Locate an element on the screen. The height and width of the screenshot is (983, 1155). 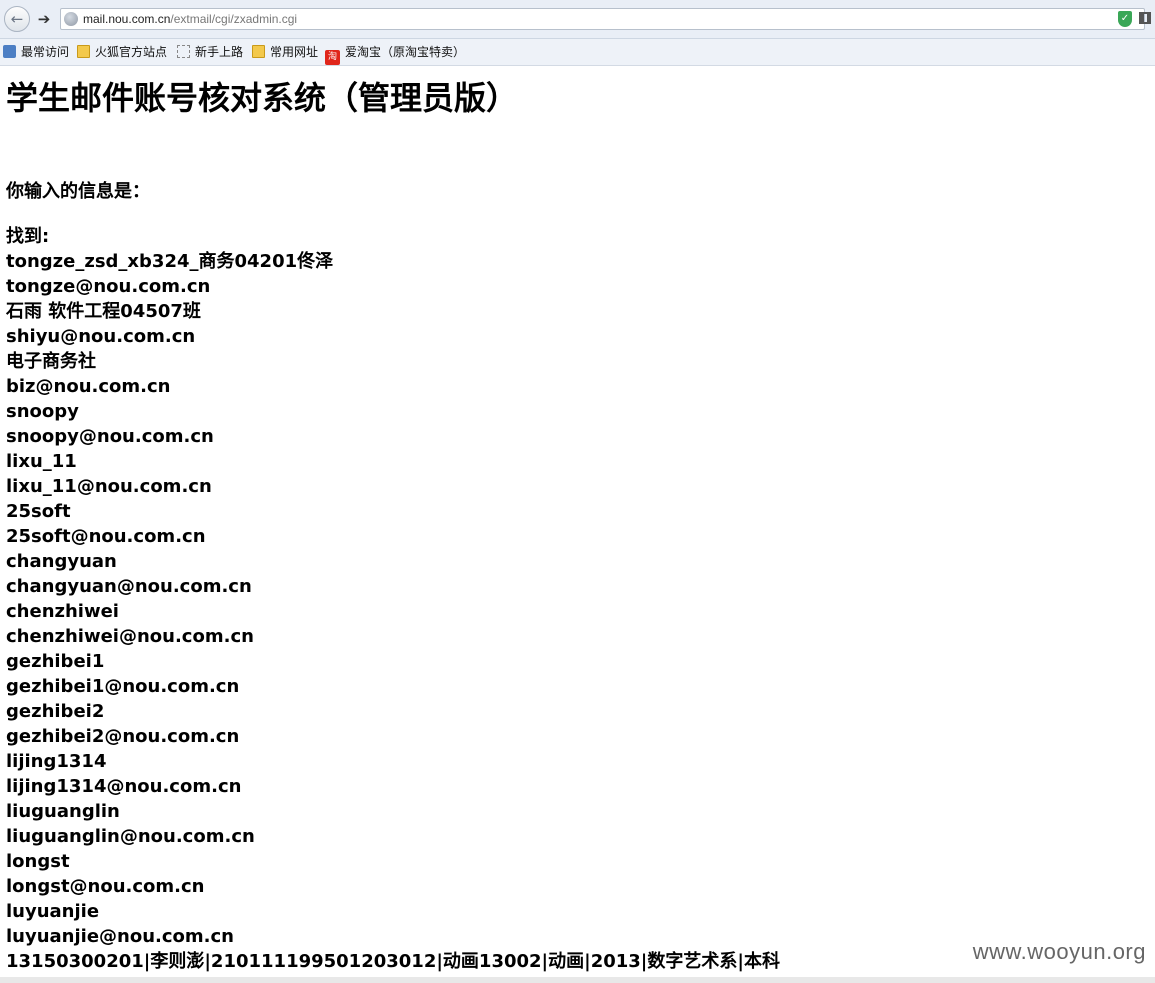
globe-icon is located at coordinates (71, 19).